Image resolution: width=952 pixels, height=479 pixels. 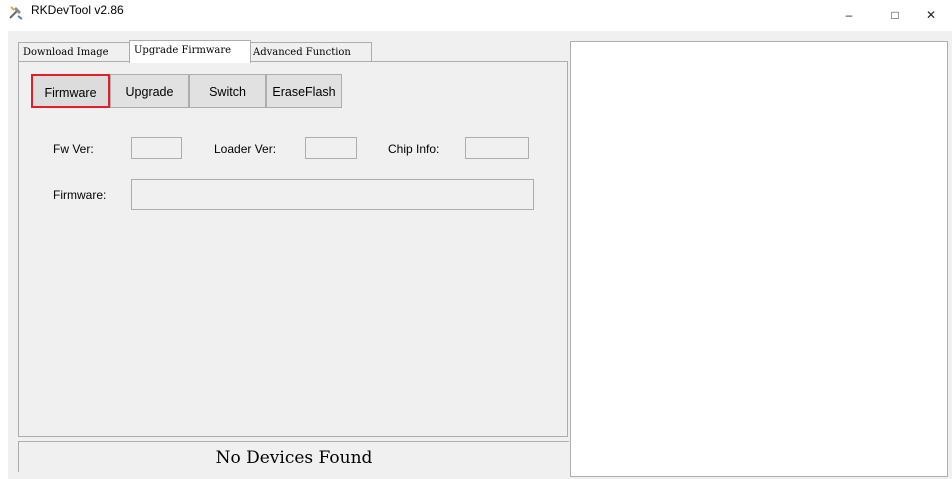 What do you see at coordinates (75, 52) in the screenshot?
I see `tab-download-image: Download Image` at bounding box center [75, 52].